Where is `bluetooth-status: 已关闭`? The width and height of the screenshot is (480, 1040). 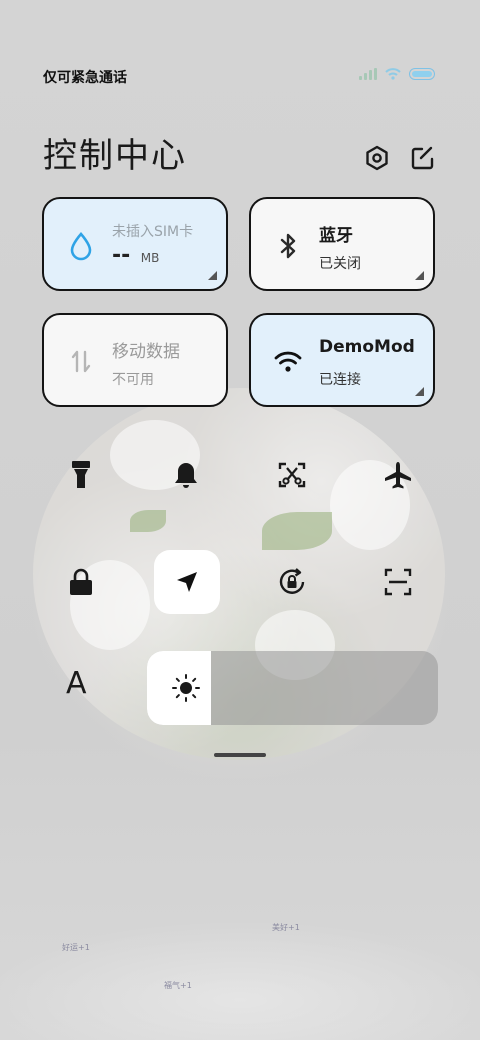 bluetooth-status: 已关闭 is located at coordinates (340, 264).